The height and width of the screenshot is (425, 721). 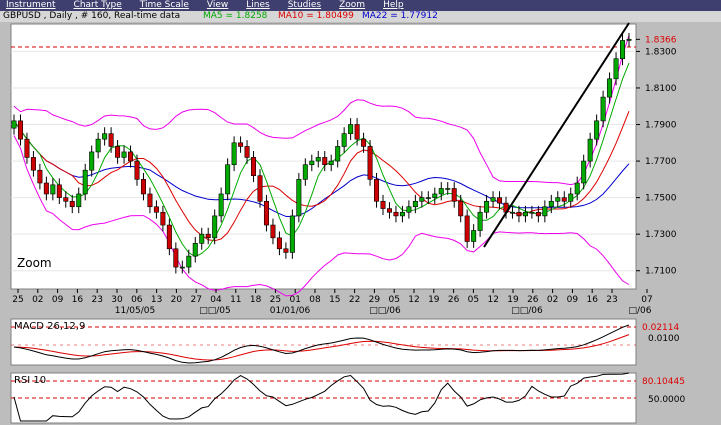 What do you see at coordinates (164, 5) in the screenshot?
I see `menu-time-scale: Time Scale` at bounding box center [164, 5].